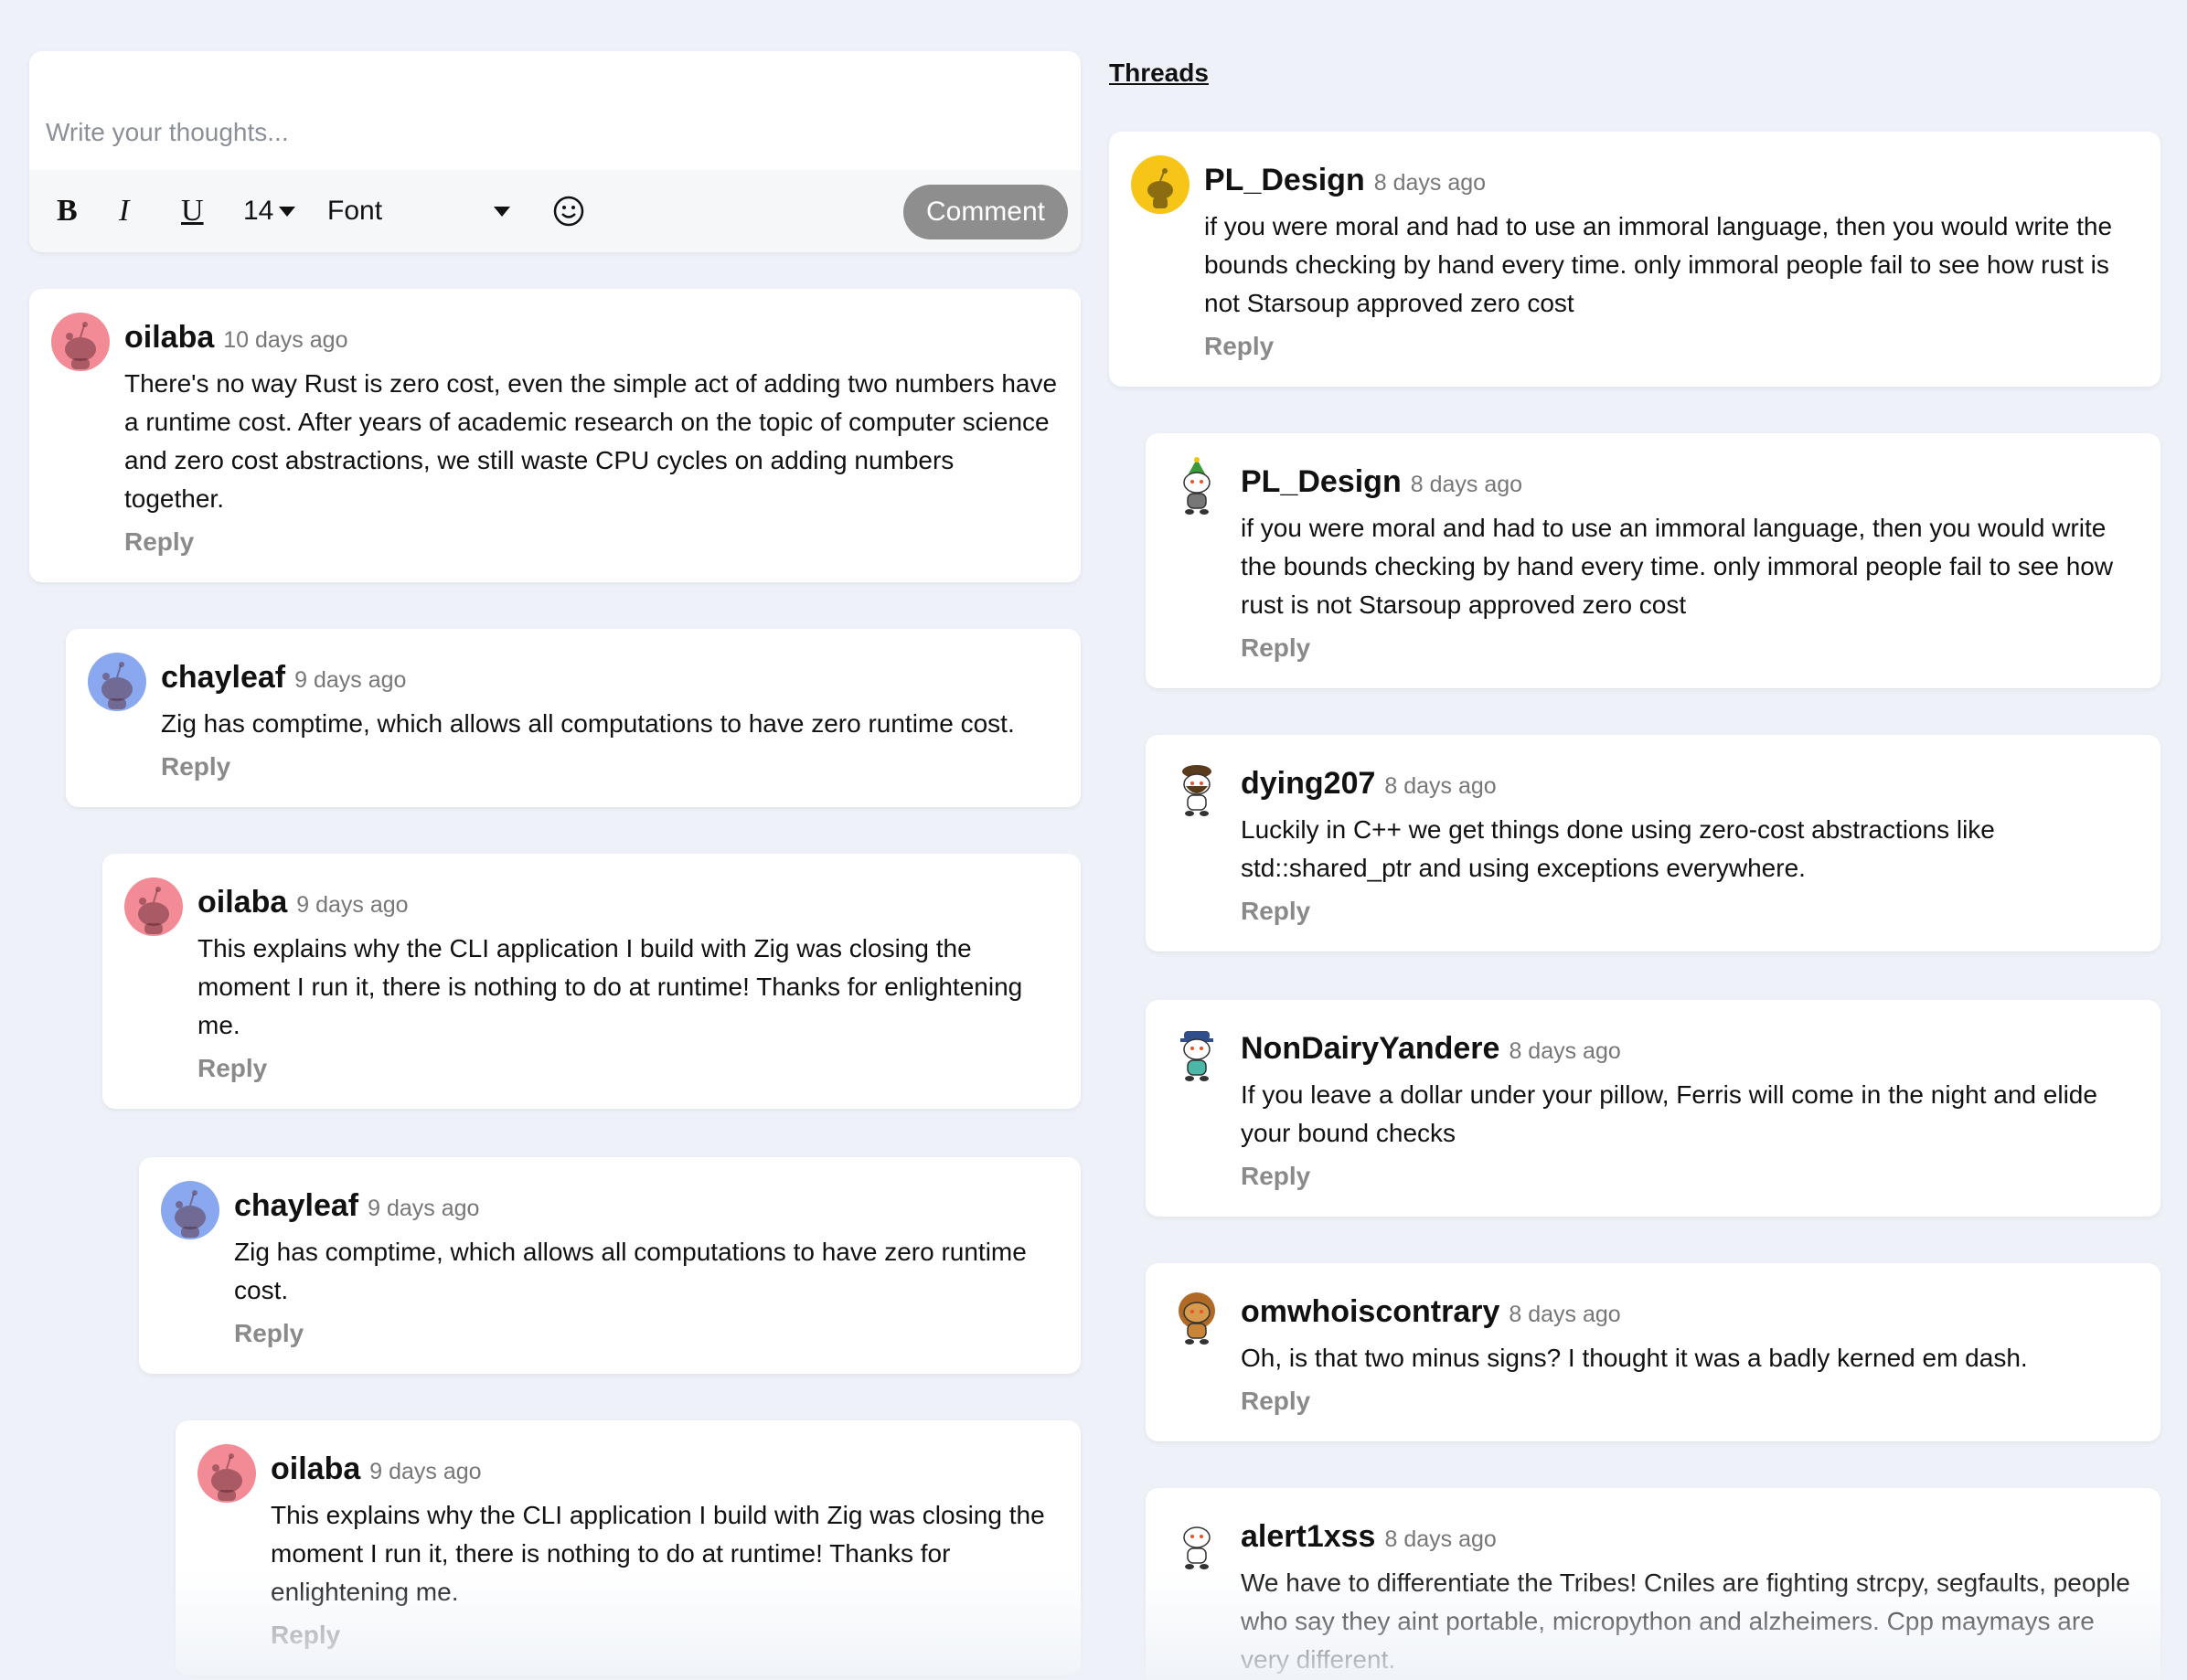 The image size is (2187, 1680). Describe the element at coordinates (1690, 784) in the screenshot. I see `comment-header: dying207 8 days ago` at that location.